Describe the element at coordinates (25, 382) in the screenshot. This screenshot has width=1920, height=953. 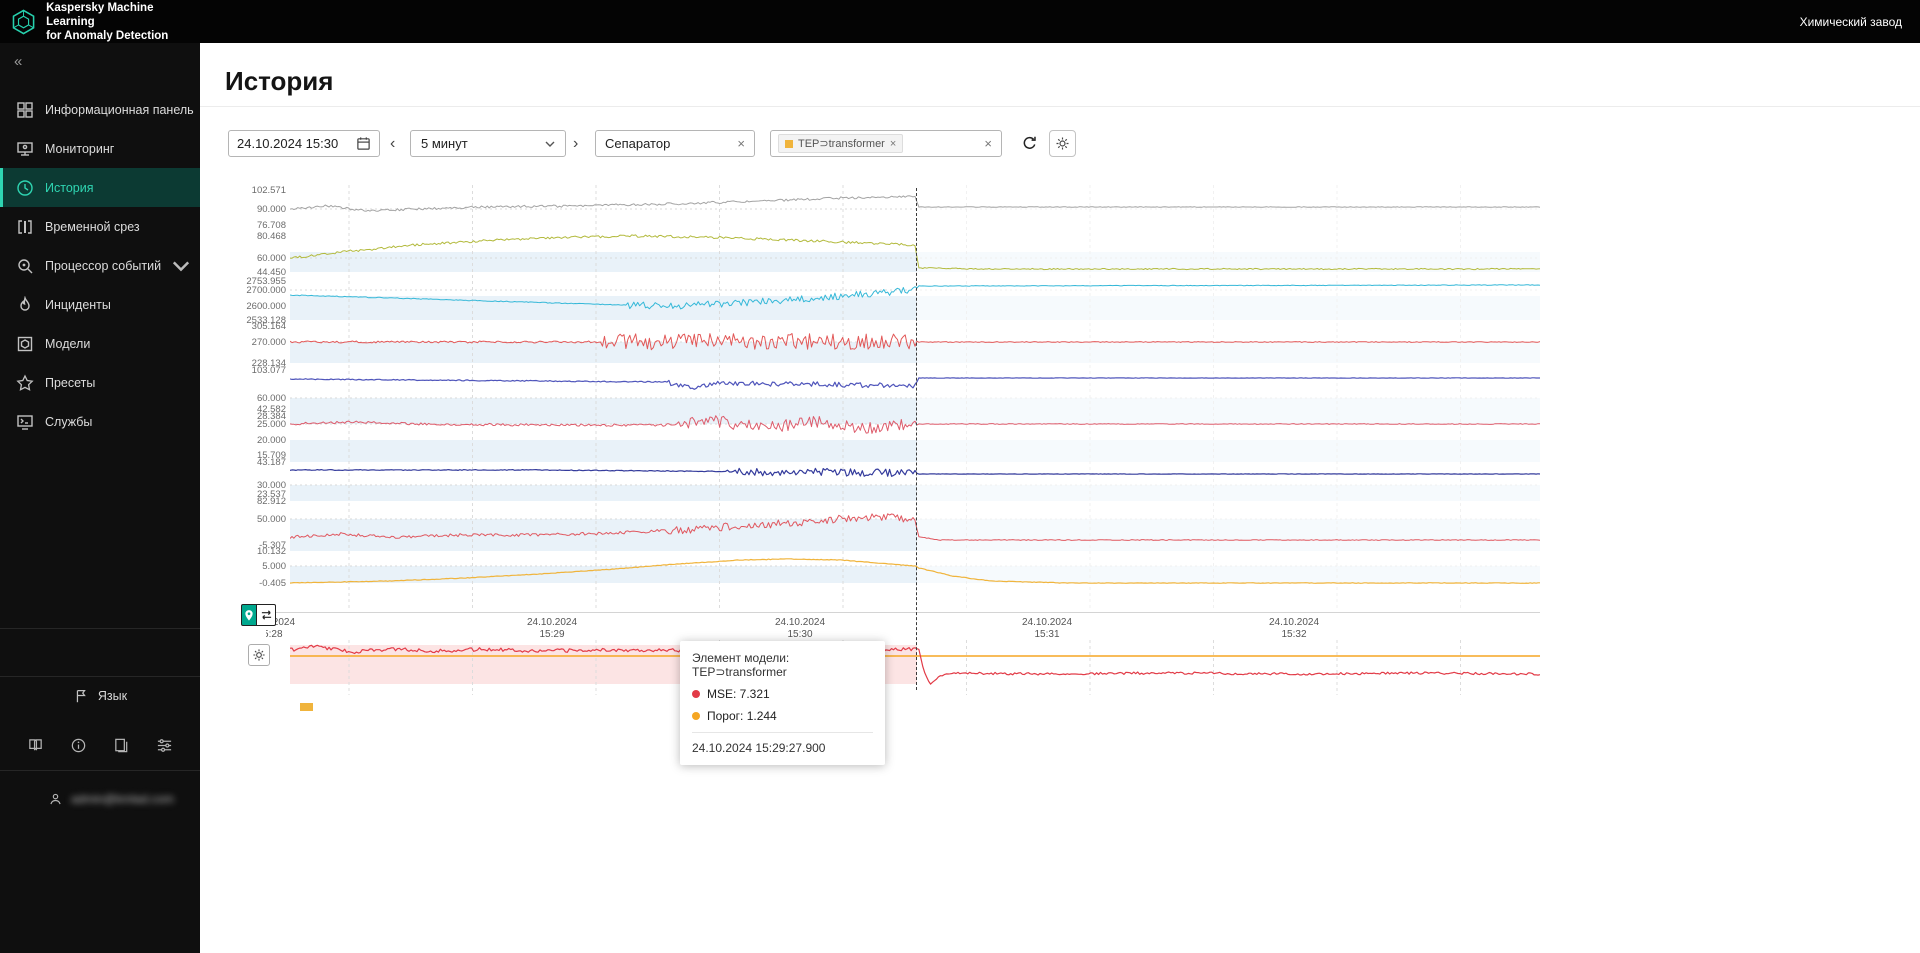
I see `presets-star-icon` at that location.